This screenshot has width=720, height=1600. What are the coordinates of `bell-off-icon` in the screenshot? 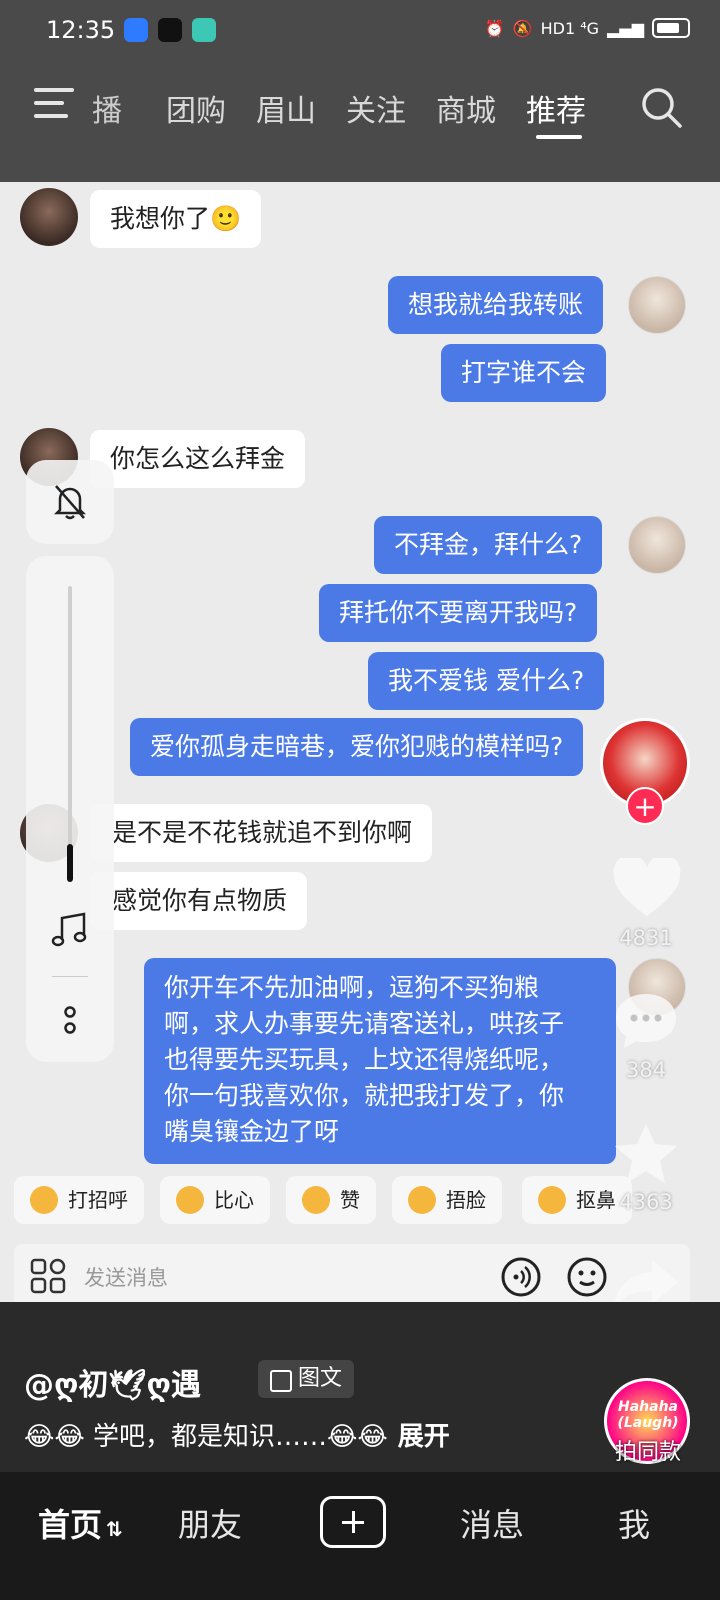 It's located at (70, 502).